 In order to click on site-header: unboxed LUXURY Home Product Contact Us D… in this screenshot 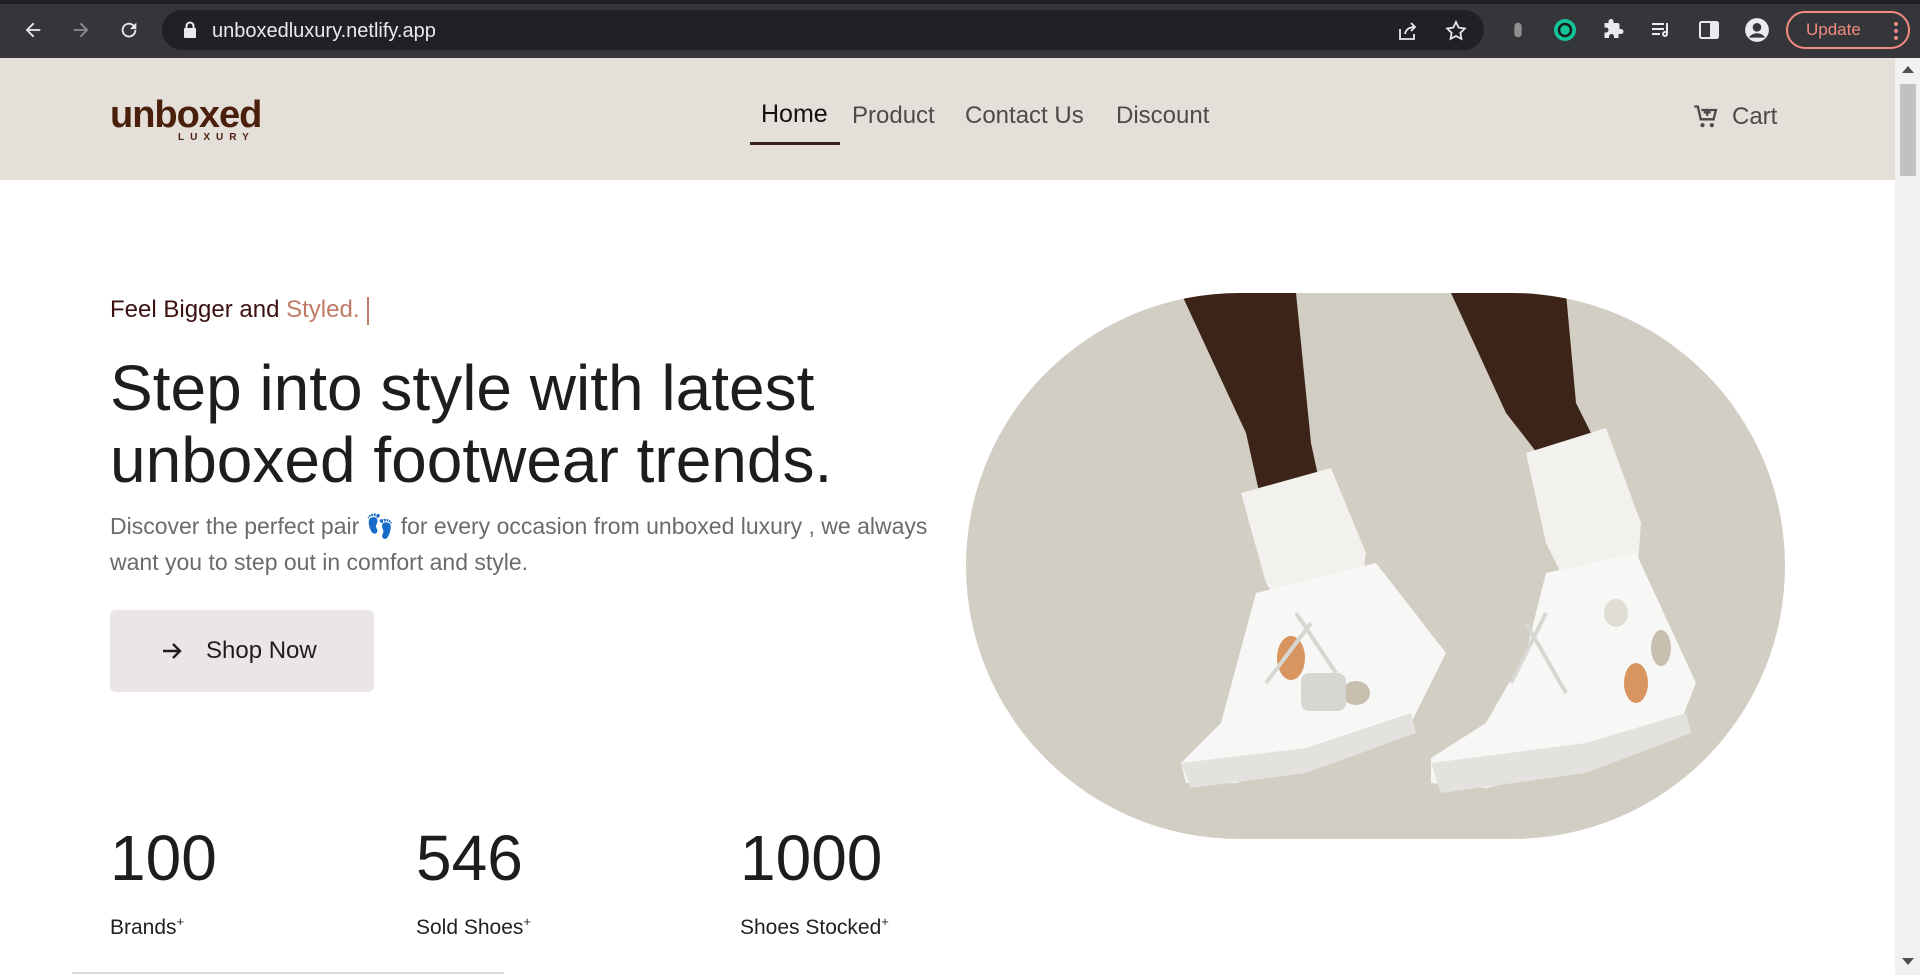, I will do `click(947, 119)`.